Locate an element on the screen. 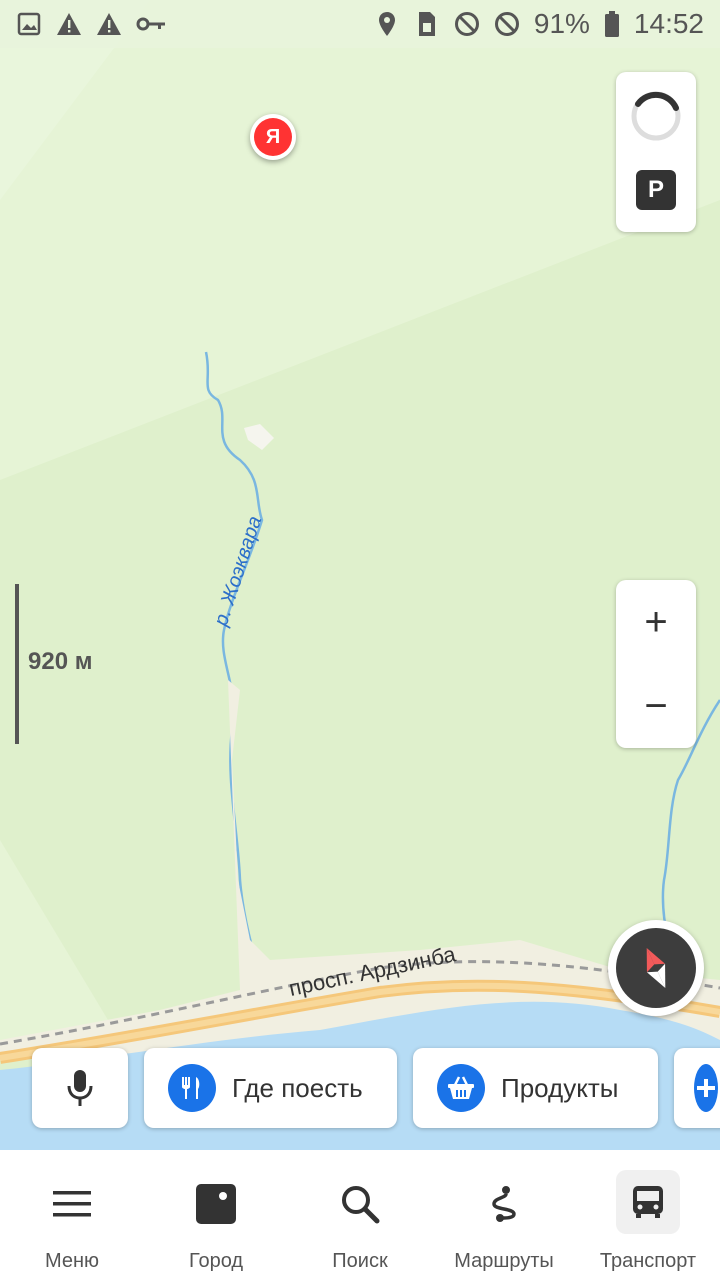  status-left-icons is located at coordinates (91, 24).